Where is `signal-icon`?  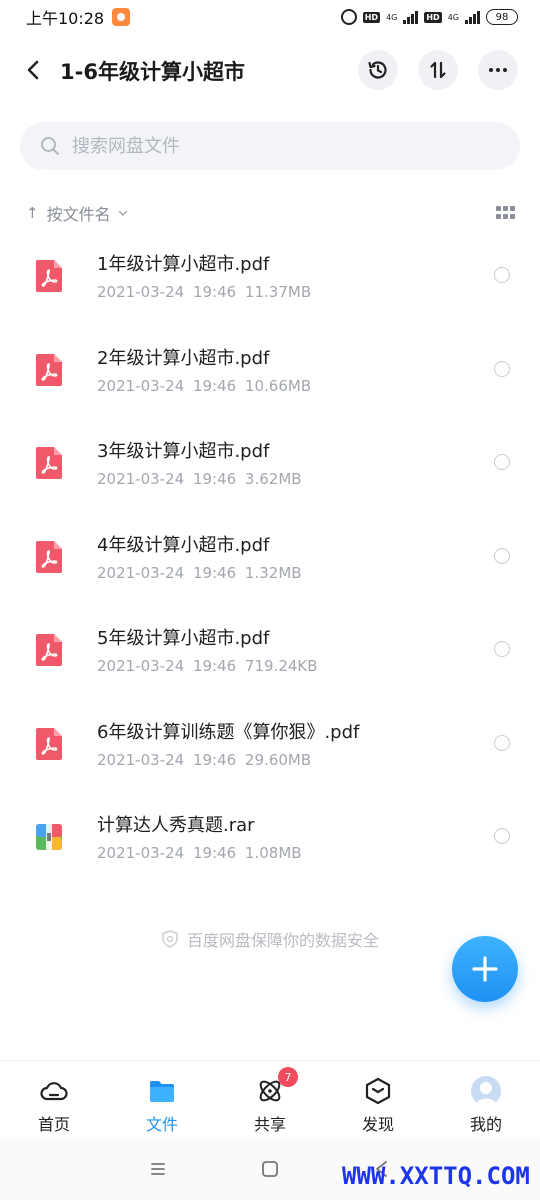
signal-icon is located at coordinates (411, 17).